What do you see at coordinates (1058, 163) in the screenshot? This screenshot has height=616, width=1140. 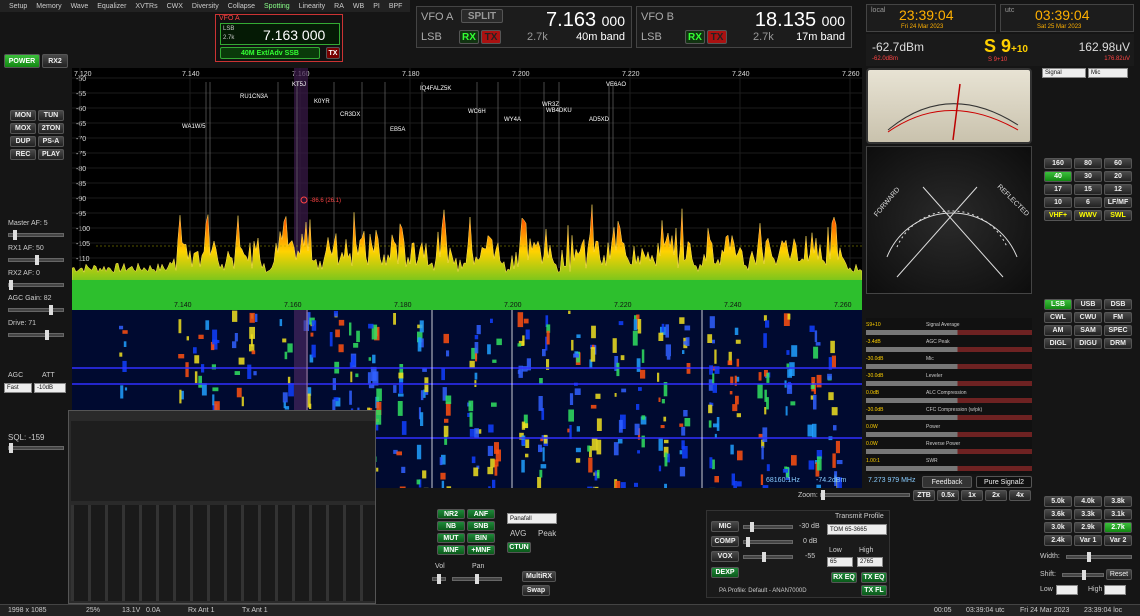 I see `band-btn-160: 160` at bounding box center [1058, 163].